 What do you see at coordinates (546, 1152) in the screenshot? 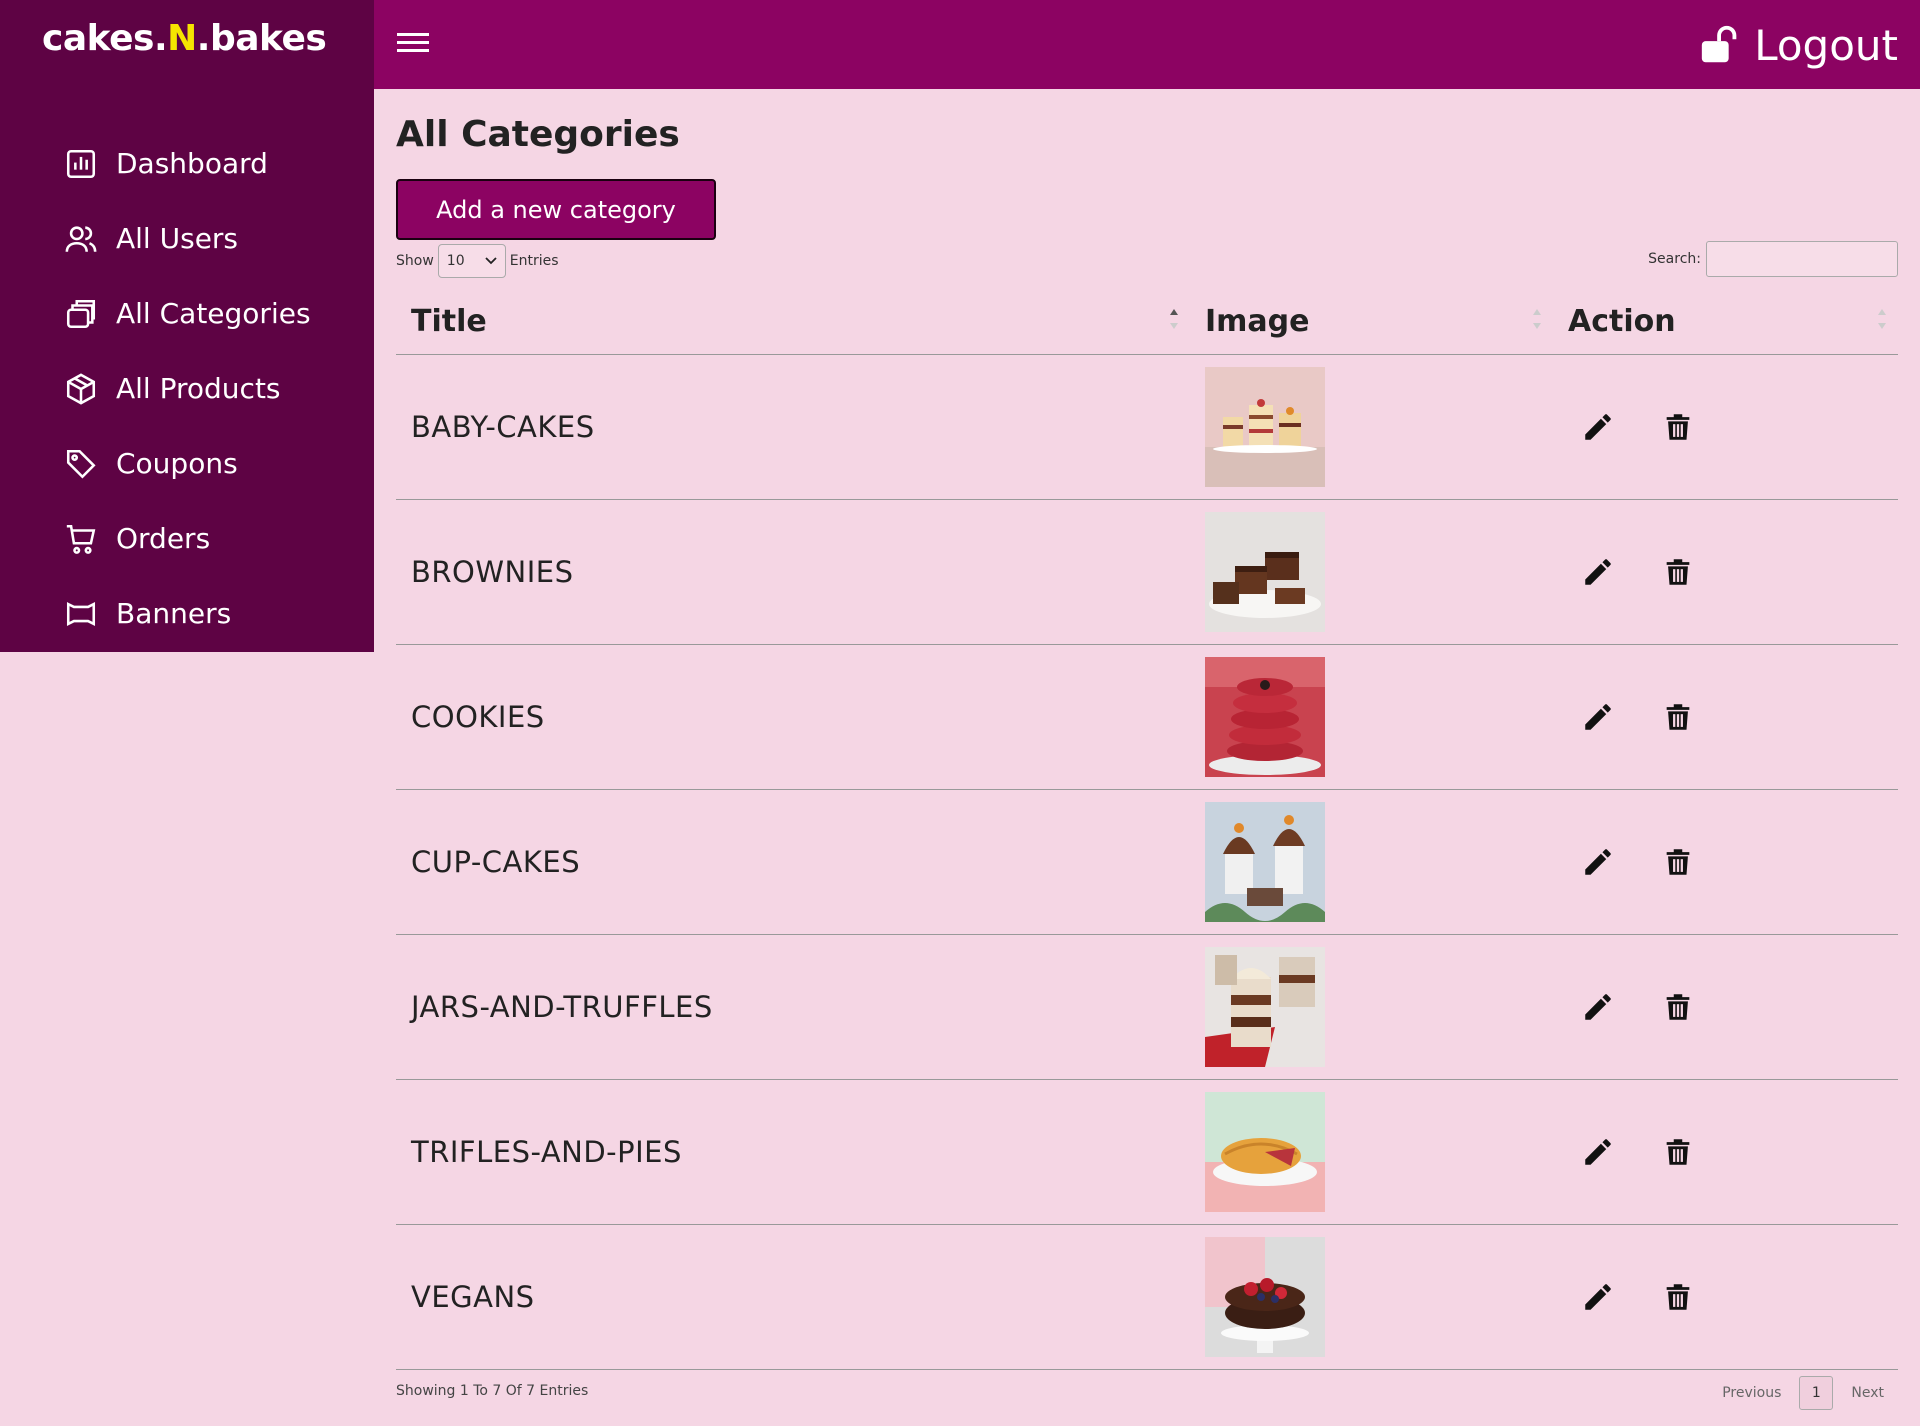
I see `category-title: TRIFLES-AND-PIES` at bounding box center [546, 1152].